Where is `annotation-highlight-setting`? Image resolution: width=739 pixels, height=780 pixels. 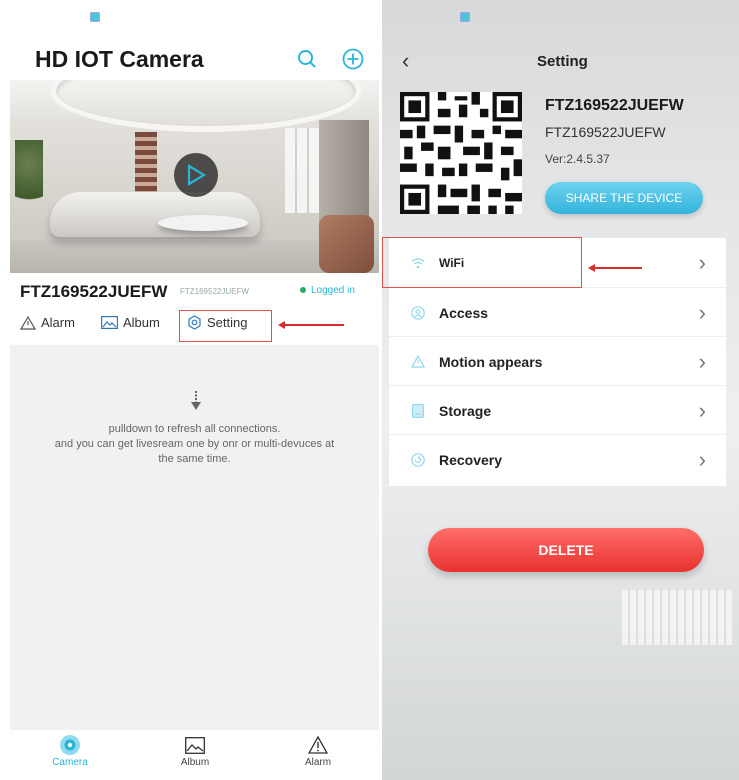
annotation-highlight-setting is located at coordinates (225, 326).